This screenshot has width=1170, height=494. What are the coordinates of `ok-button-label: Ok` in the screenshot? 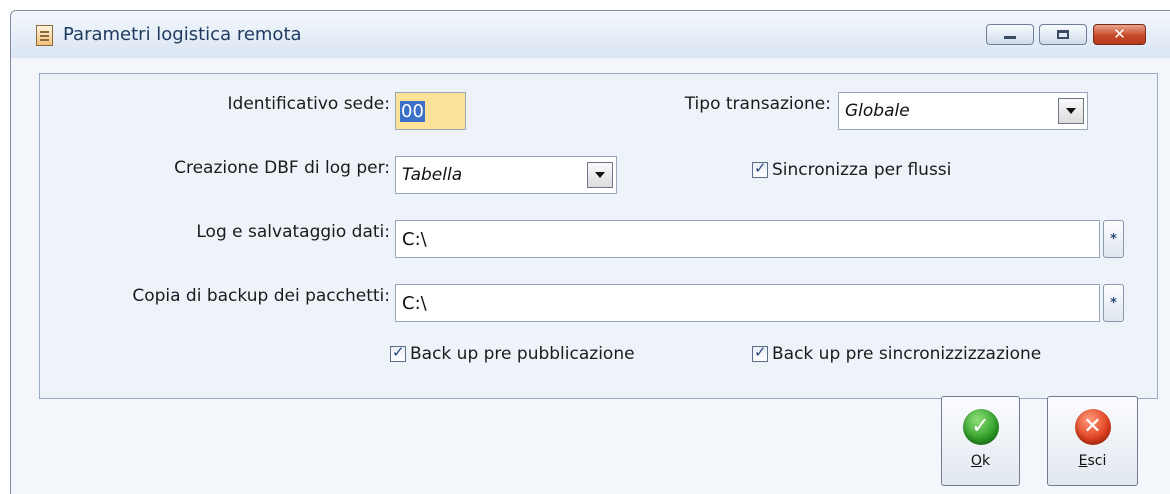 It's located at (980, 461).